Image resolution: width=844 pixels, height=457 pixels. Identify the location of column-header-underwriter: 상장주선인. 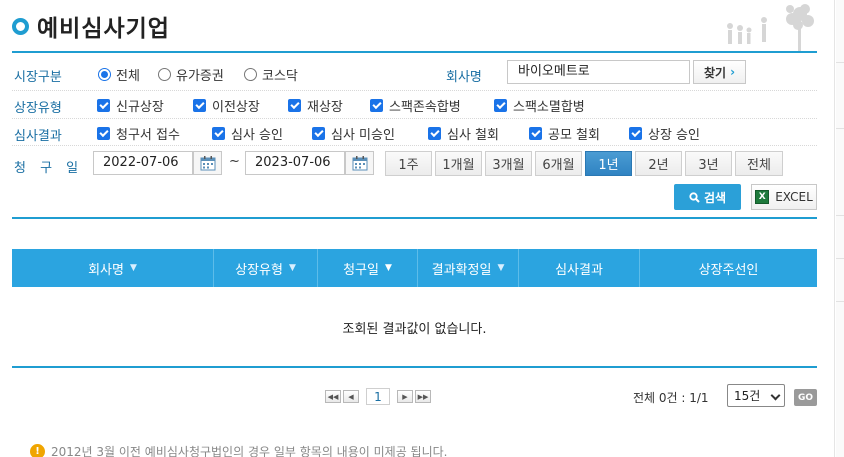
(728, 268).